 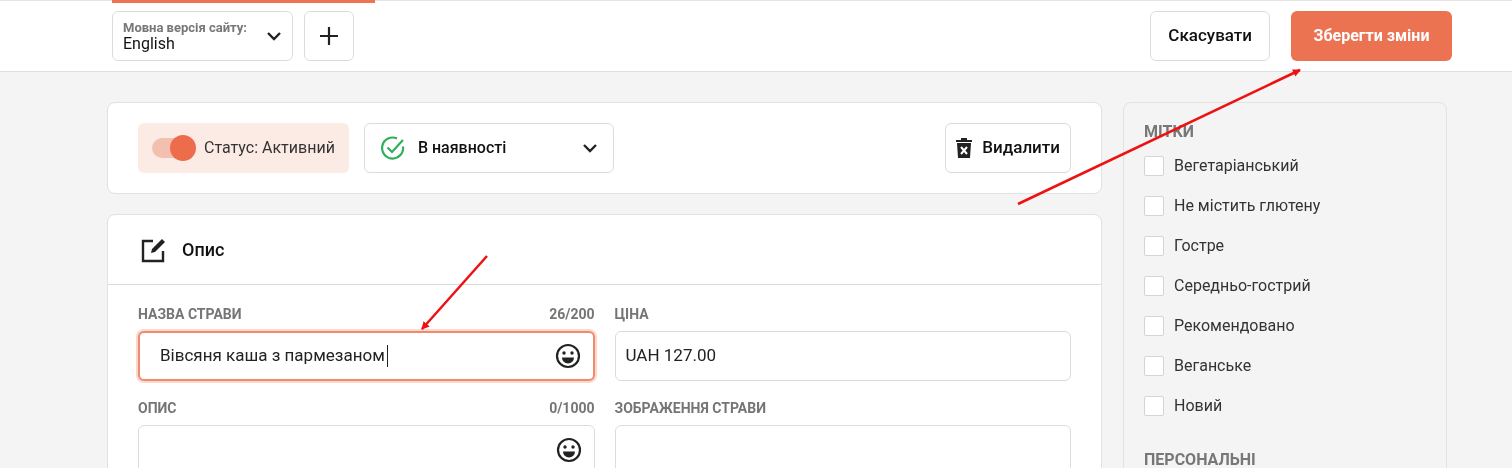 I want to click on image-upload-area, so click(x=842, y=446).